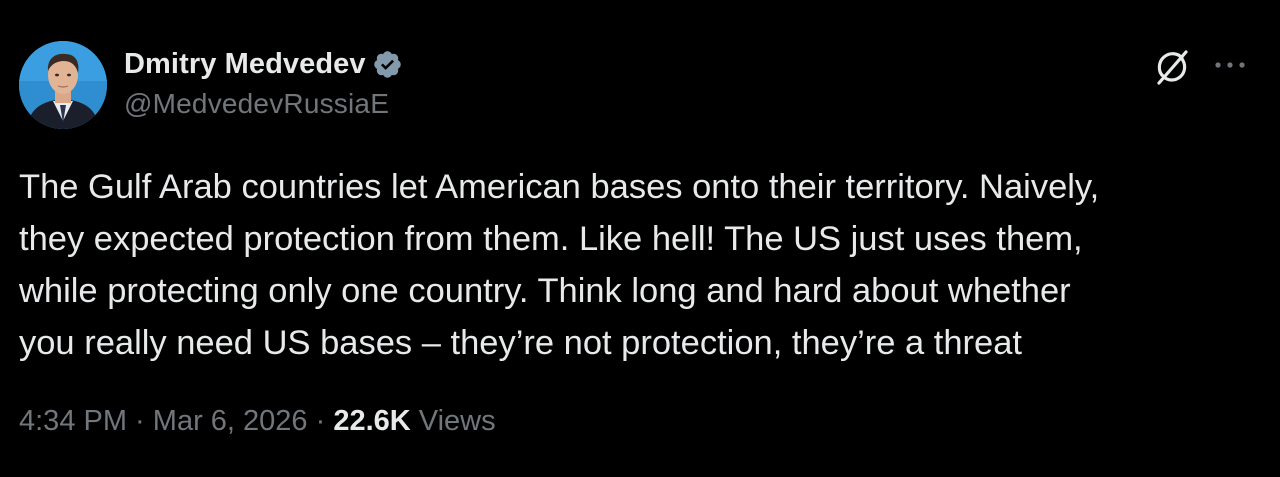 The image size is (1280, 477). What do you see at coordinates (245, 64) in the screenshot?
I see `display-name: Dmitry Medvedev` at bounding box center [245, 64].